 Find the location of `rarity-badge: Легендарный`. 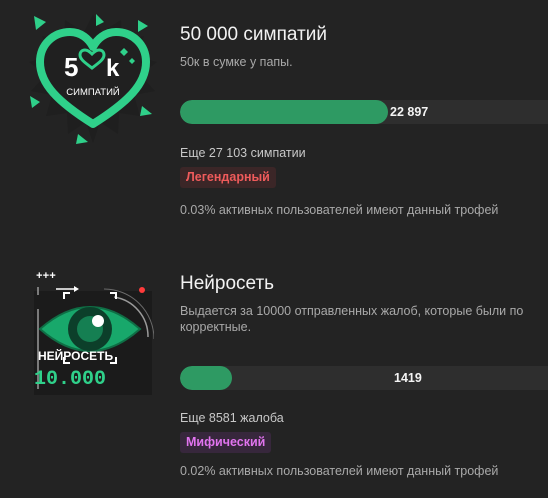

rarity-badge: Легендарный is located at coordinates (228, 177).